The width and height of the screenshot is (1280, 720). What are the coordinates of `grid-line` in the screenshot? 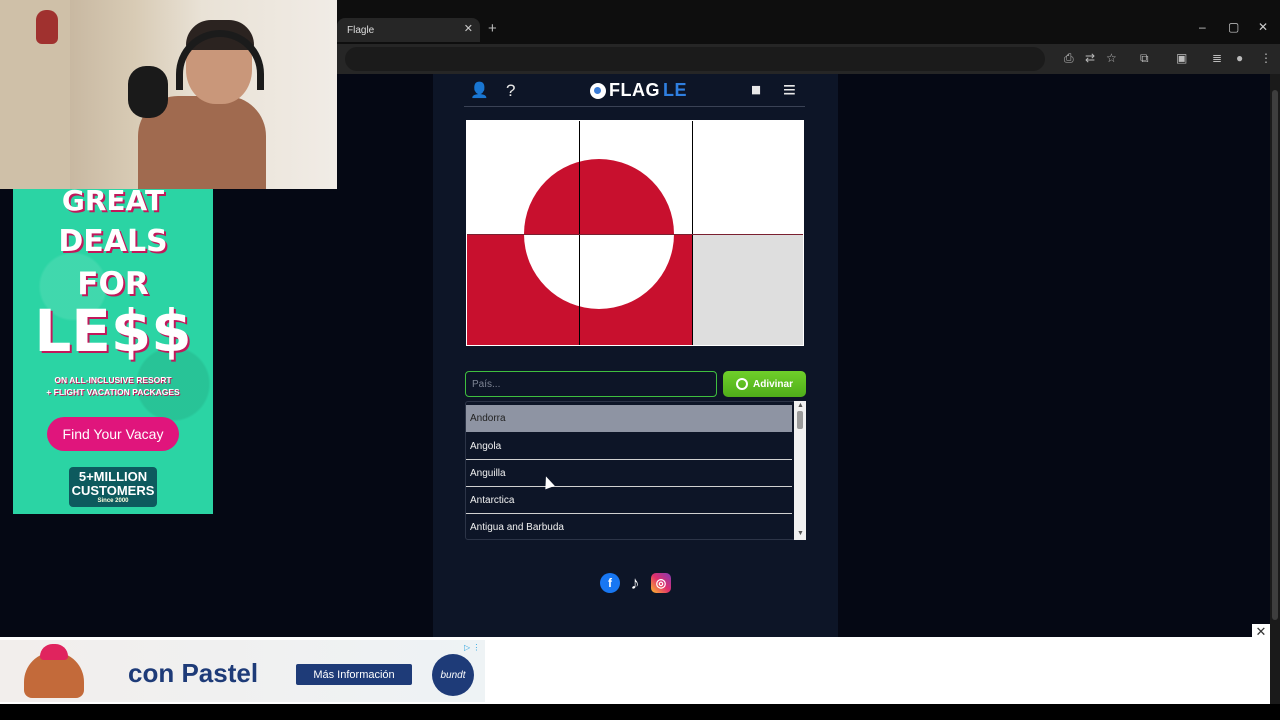 It's located at (635, 234).